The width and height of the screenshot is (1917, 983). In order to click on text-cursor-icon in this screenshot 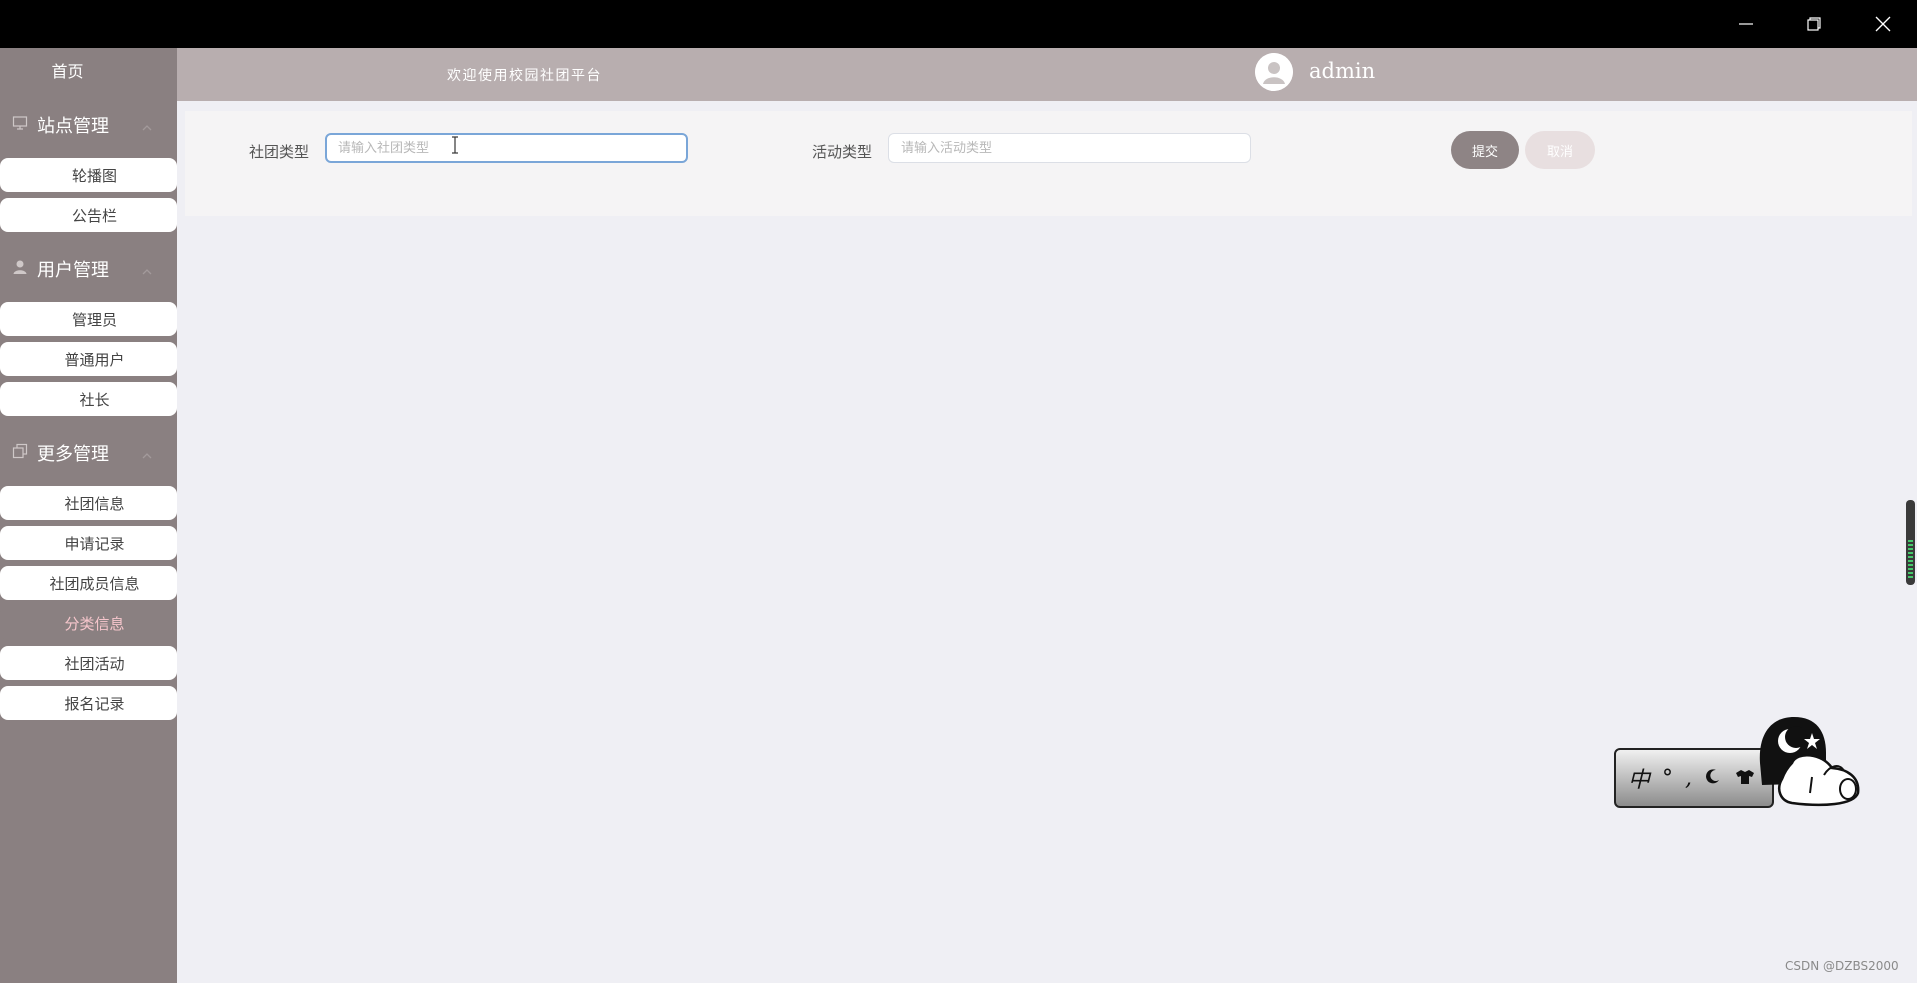, I will do `click(455, 145)`.